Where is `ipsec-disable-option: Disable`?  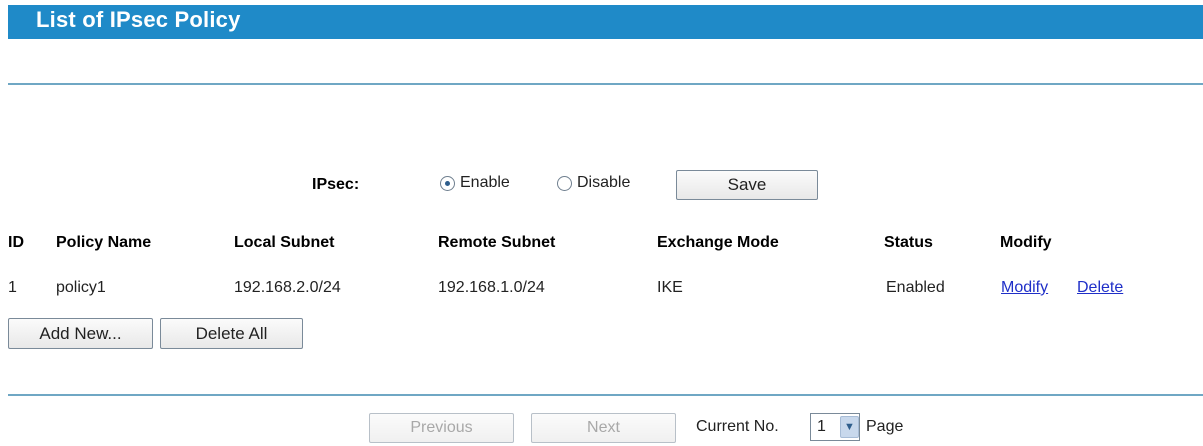
ipsec-disable-option: Disable is located at coordinates (593, 183).